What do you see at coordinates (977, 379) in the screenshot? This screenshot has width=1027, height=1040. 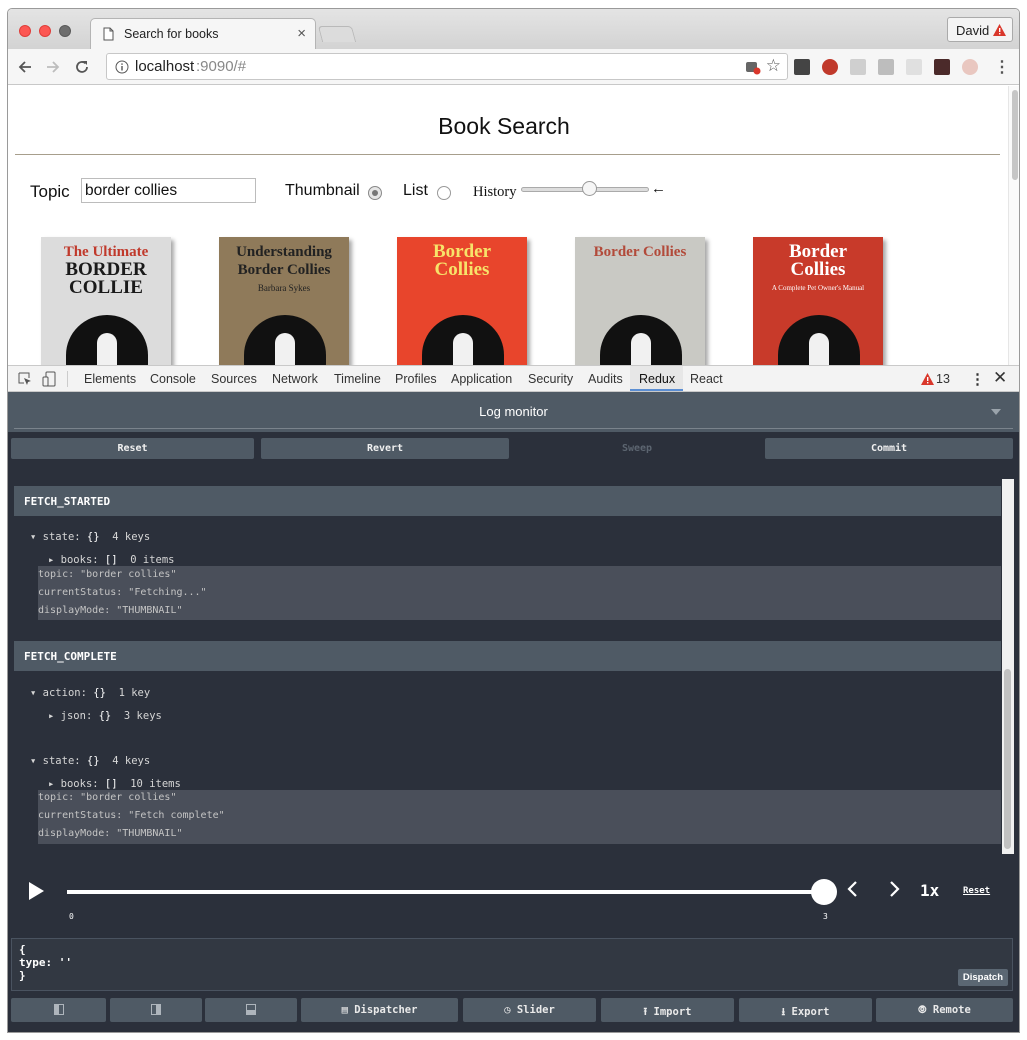 I see `devtools-menu-icon: ⋮` at bounding box center [977, 379].